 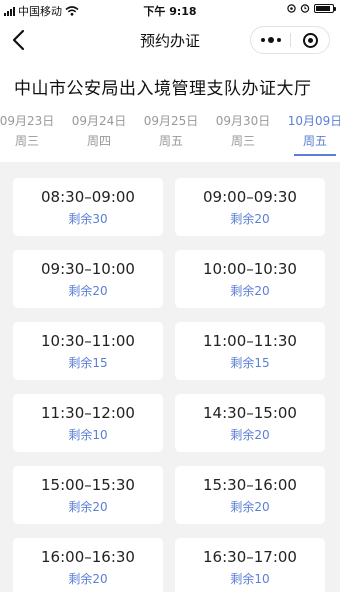 I want to click on time-slot-range: 09:00–09:30, so click(x=250, y=197).